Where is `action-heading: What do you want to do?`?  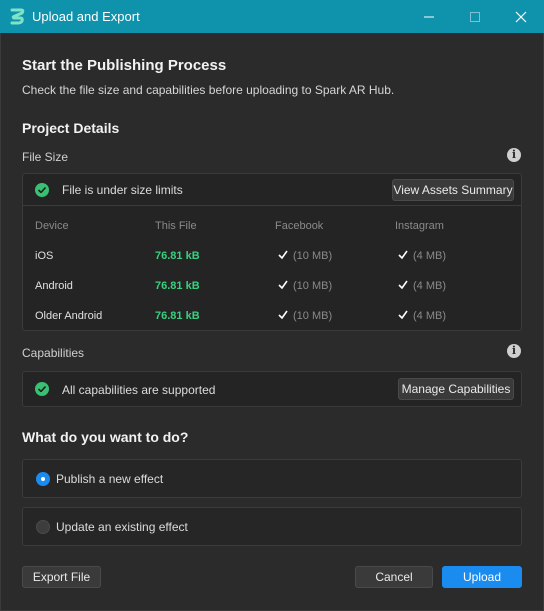
action-heading: What do you want to do? is located at coordinates (105, 437).